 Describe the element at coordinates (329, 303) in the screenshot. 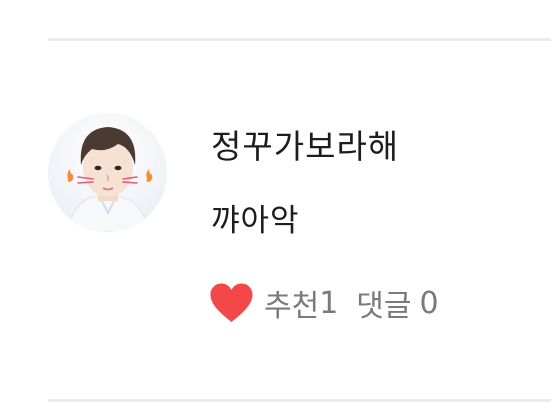

I see `recommend-count: 1` at that location.